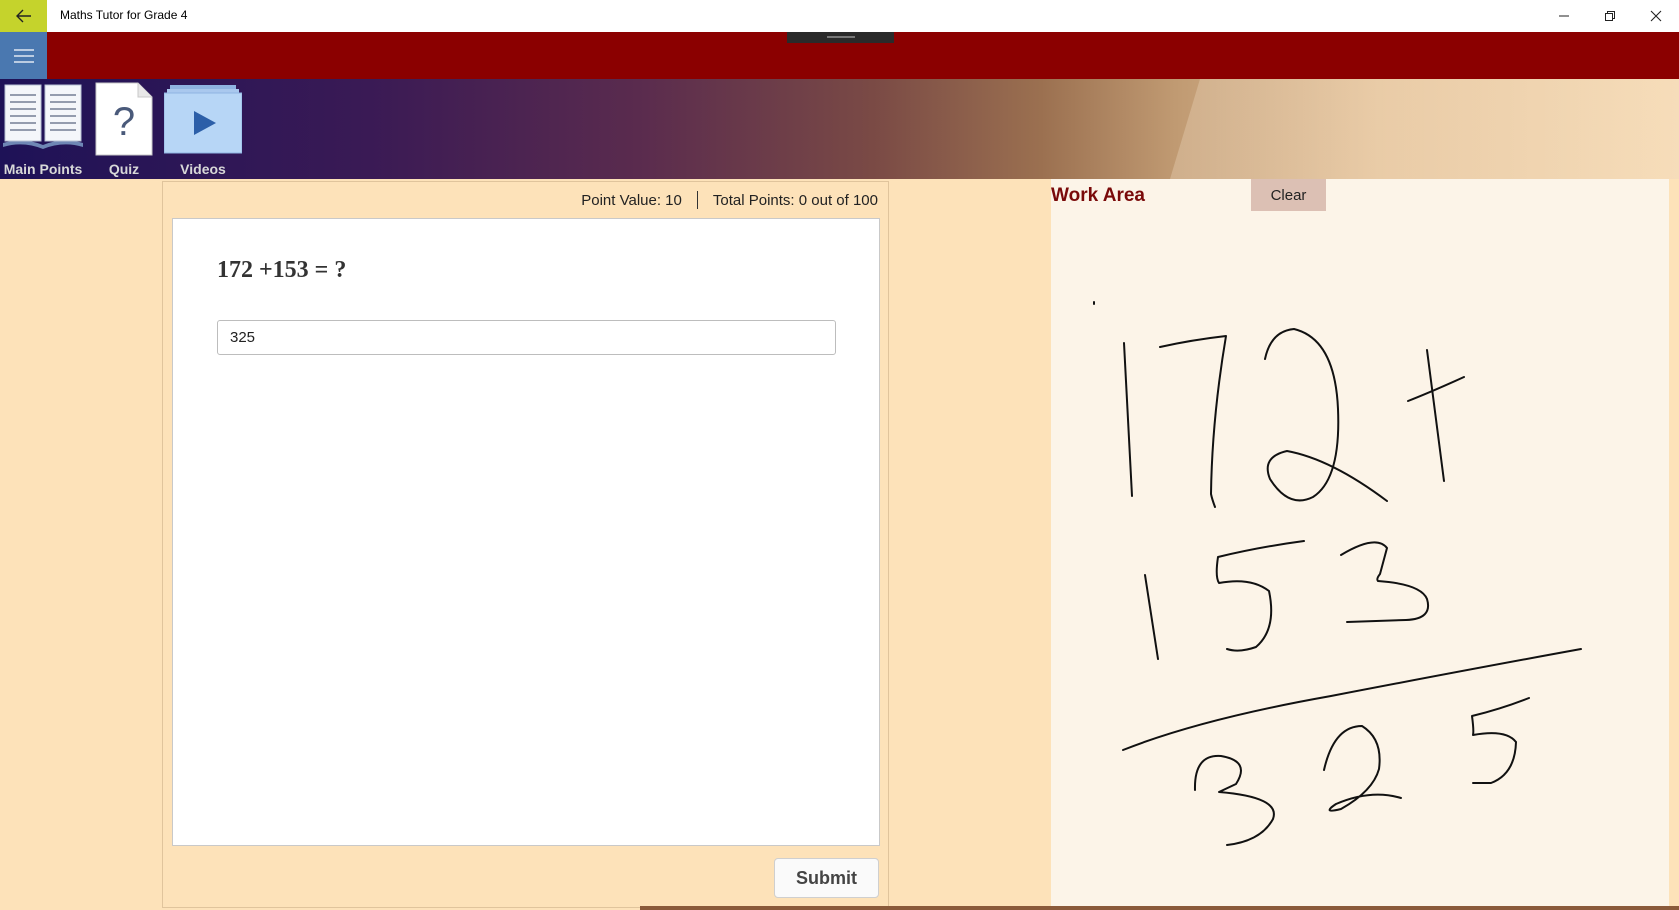 The width and height of the screenshot is (1679, 910). I want to click on app-title: Maths Tutor for Grade 4, so click(124, 15).